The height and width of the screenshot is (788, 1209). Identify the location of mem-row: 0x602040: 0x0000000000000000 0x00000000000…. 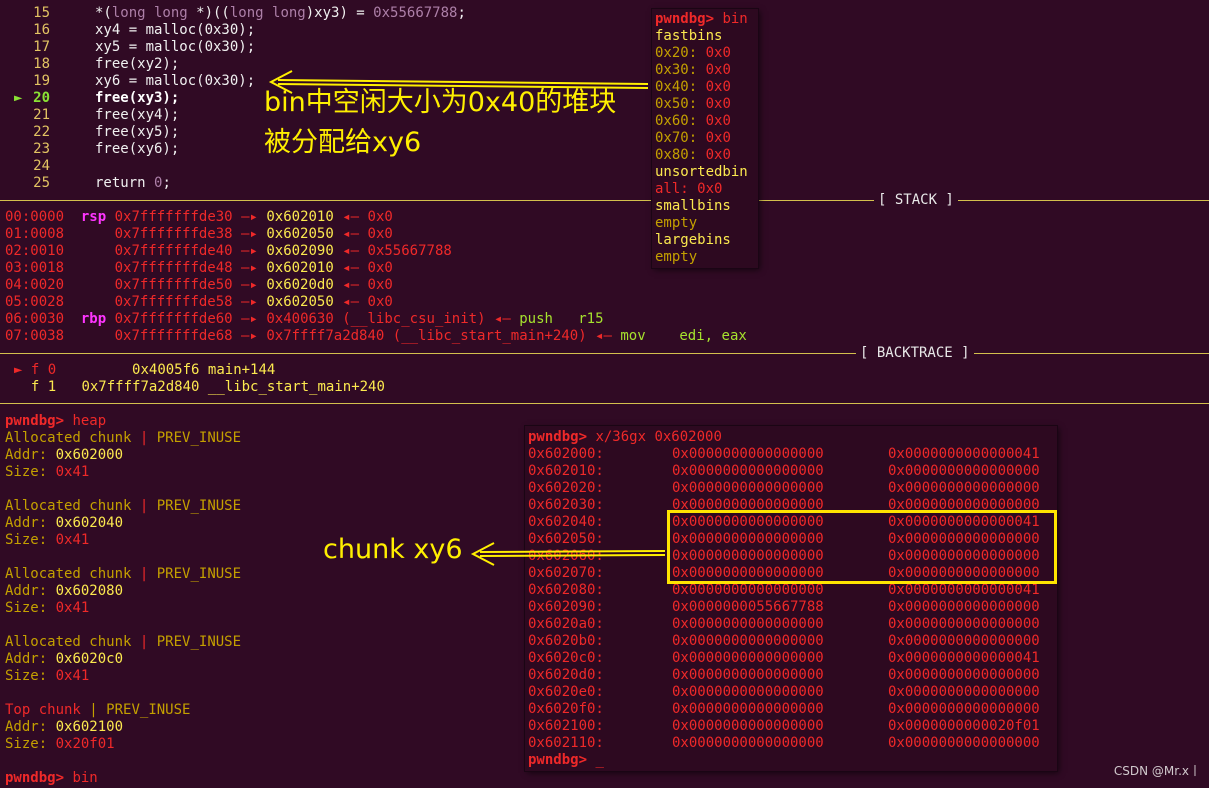
(784, 522).